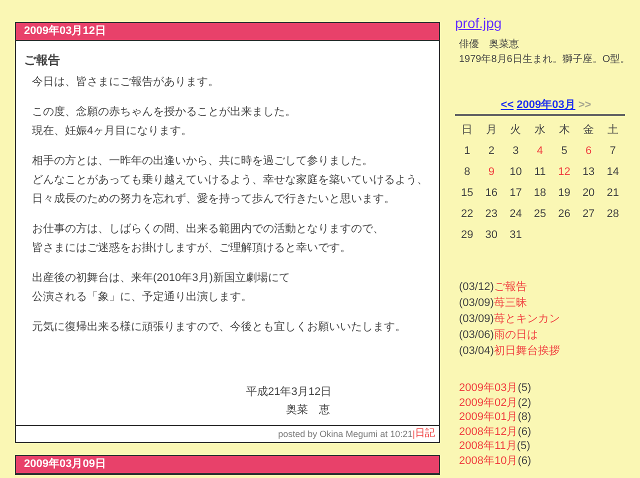  What do you see at coordinates (510, 287) in the screenshot?
I see `entry-link: ご報告` at bounding box center [510, 287].